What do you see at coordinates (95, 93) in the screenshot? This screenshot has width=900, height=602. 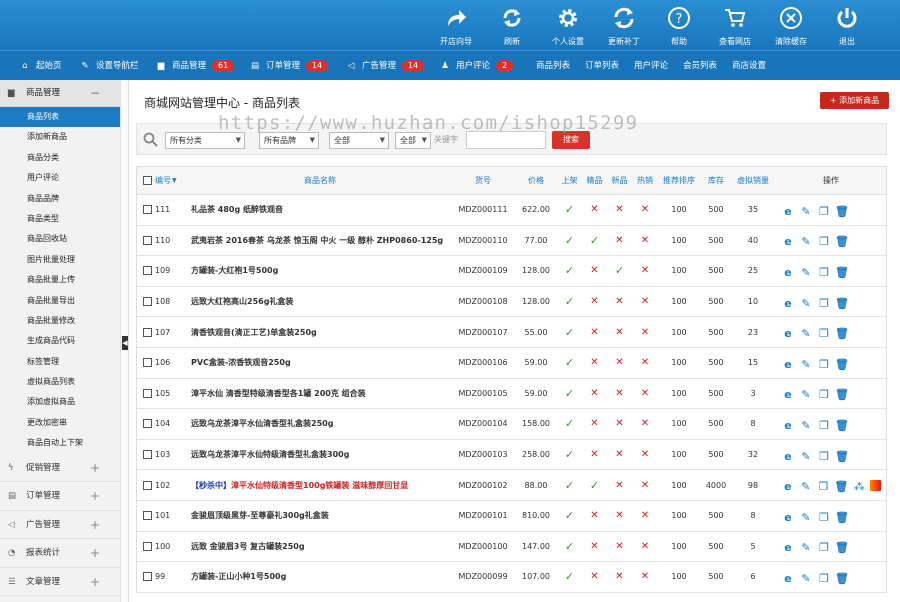 I see `collapse-icon: −` at bounding box center [95, 93].